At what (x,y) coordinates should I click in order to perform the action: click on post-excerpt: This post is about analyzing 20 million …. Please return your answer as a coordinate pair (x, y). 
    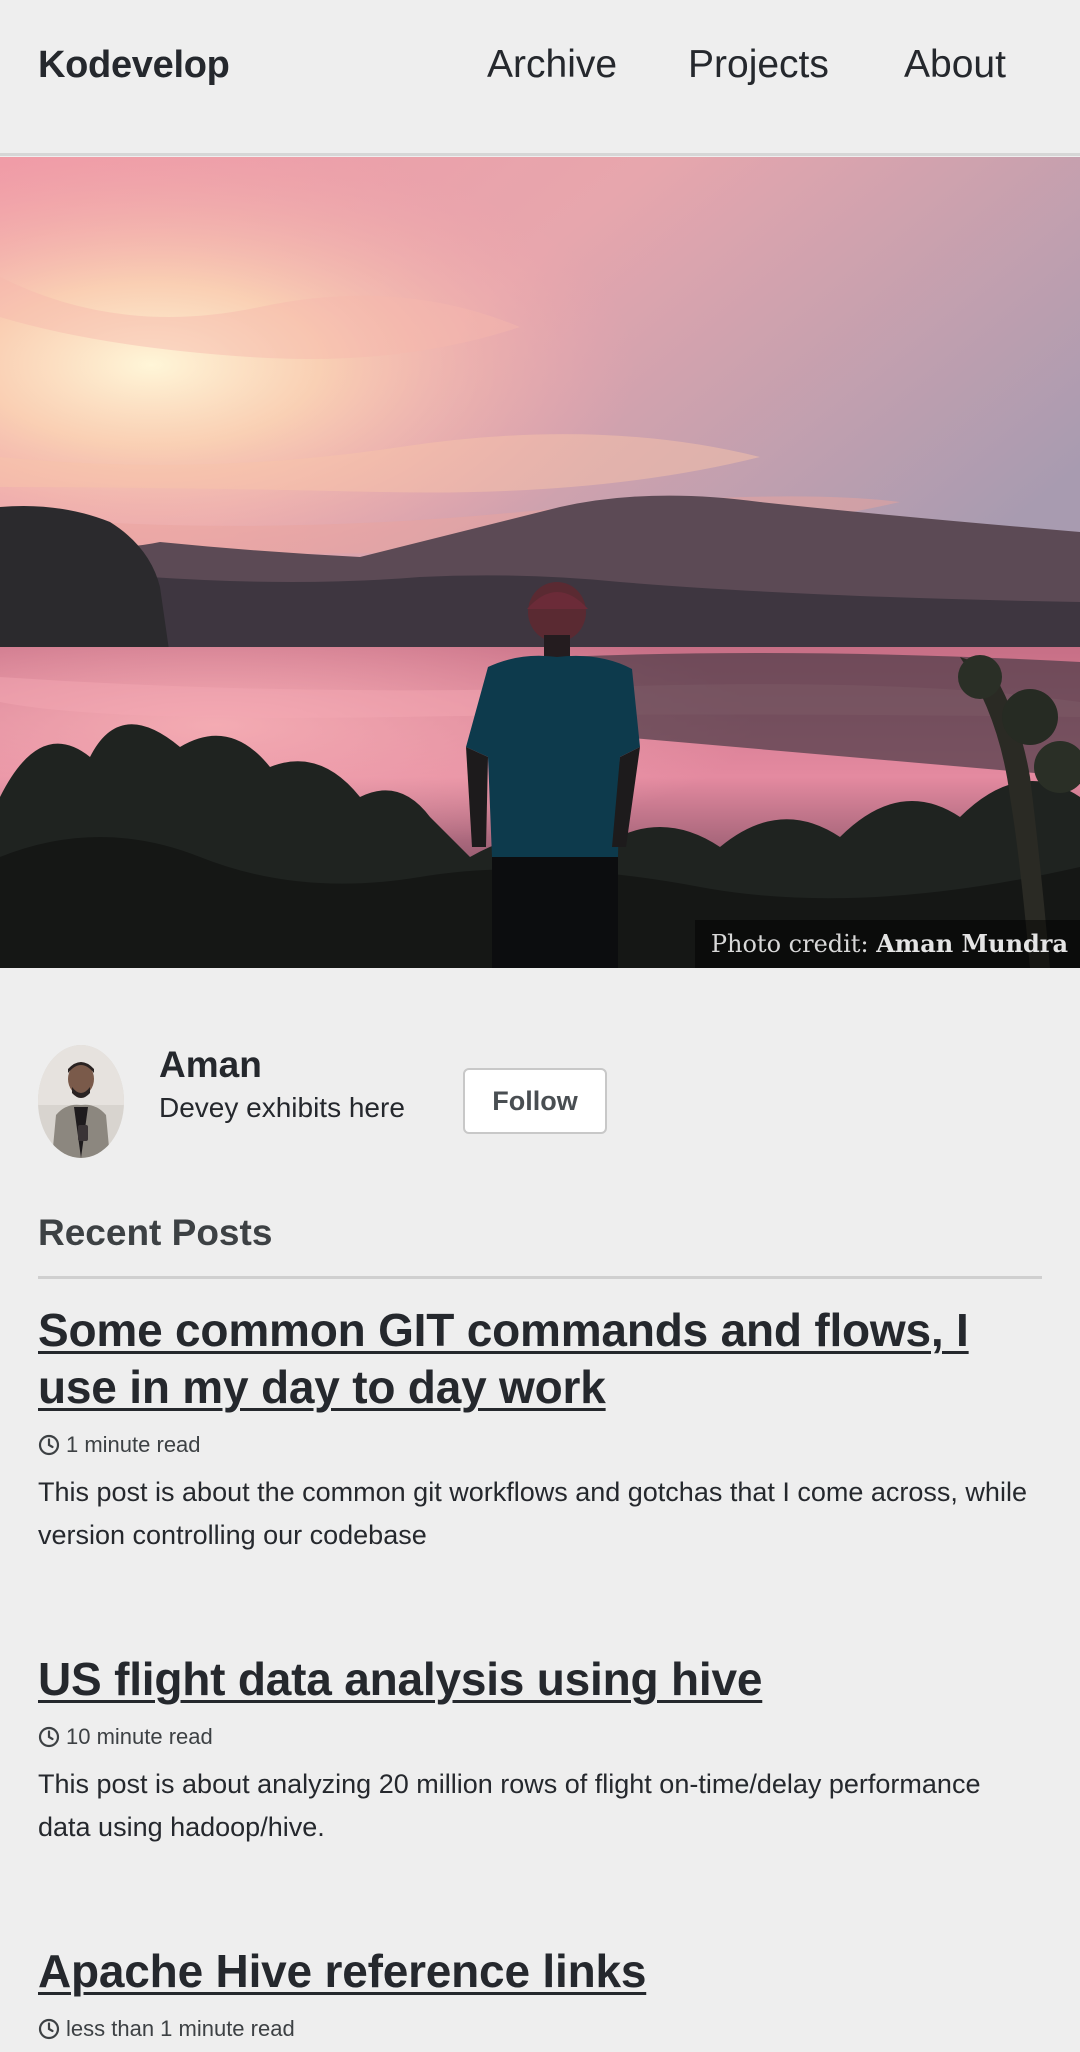
    Looking at the image, I should click on (509, 1805).